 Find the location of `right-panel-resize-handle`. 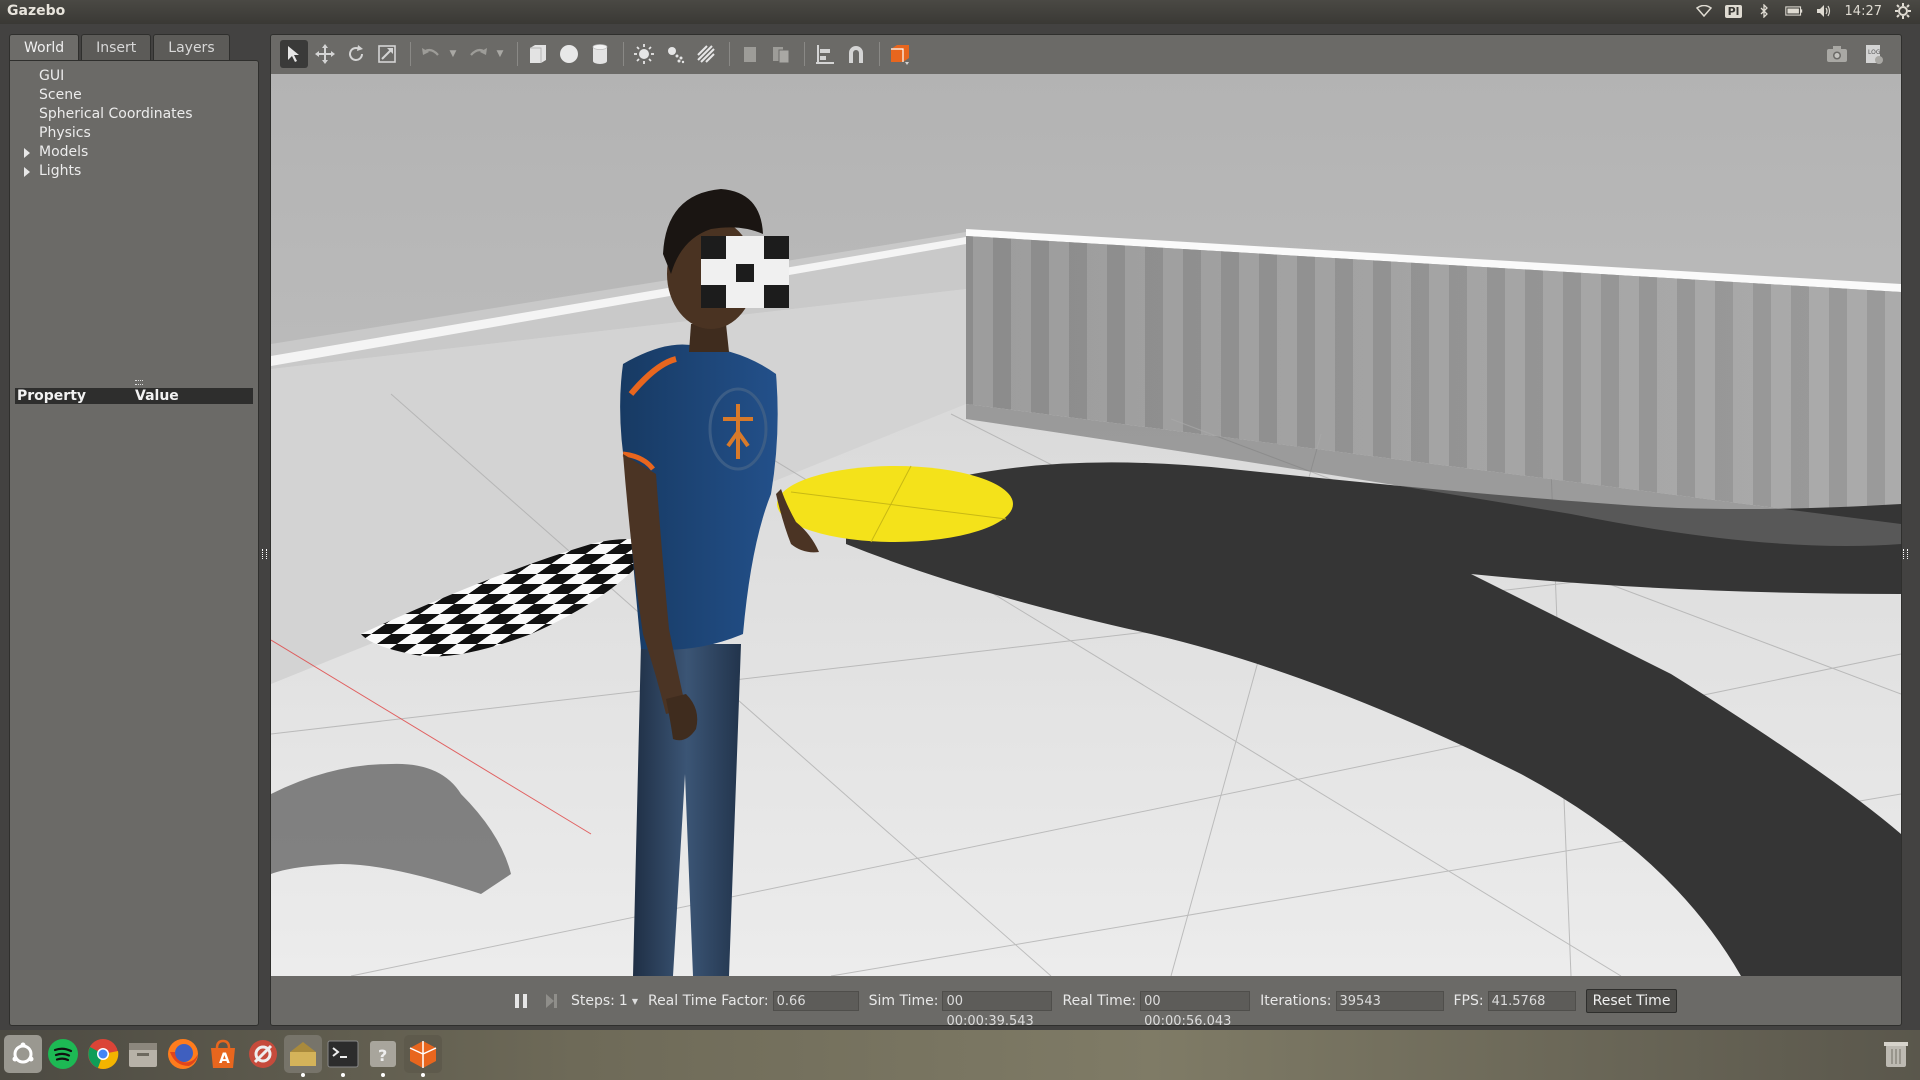

right-panel-resize-handle is located at coordinates (1905, 554).